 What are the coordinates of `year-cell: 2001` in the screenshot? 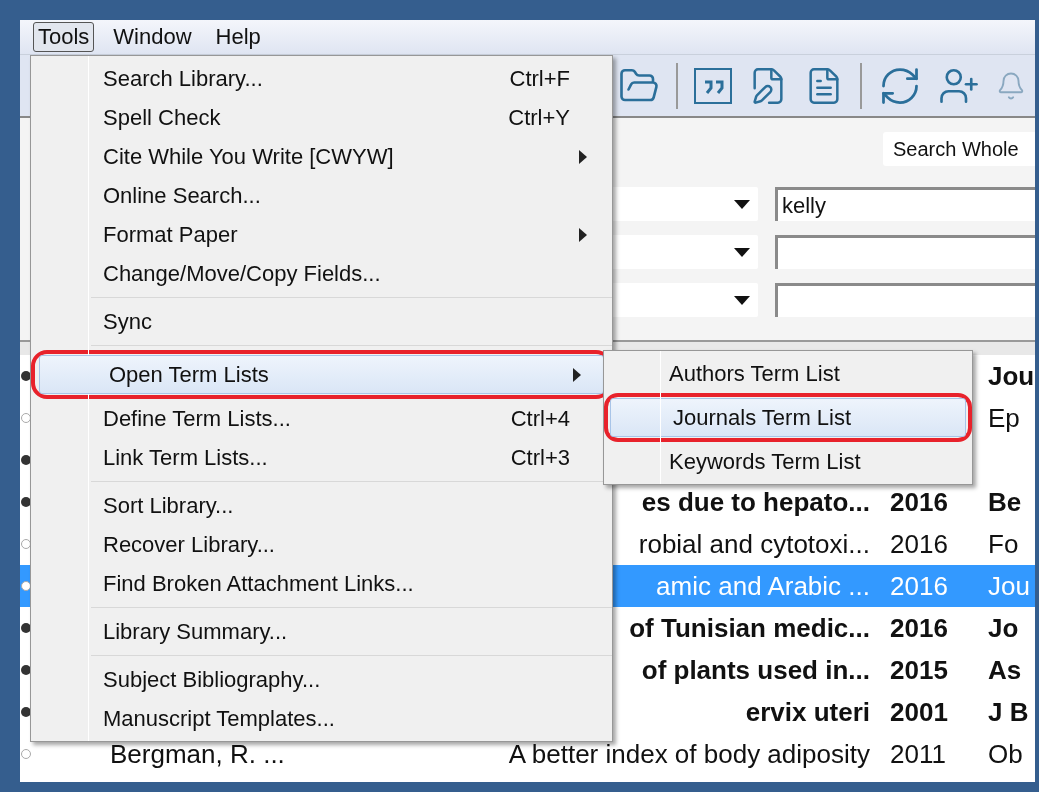 It's located at (919, 711).